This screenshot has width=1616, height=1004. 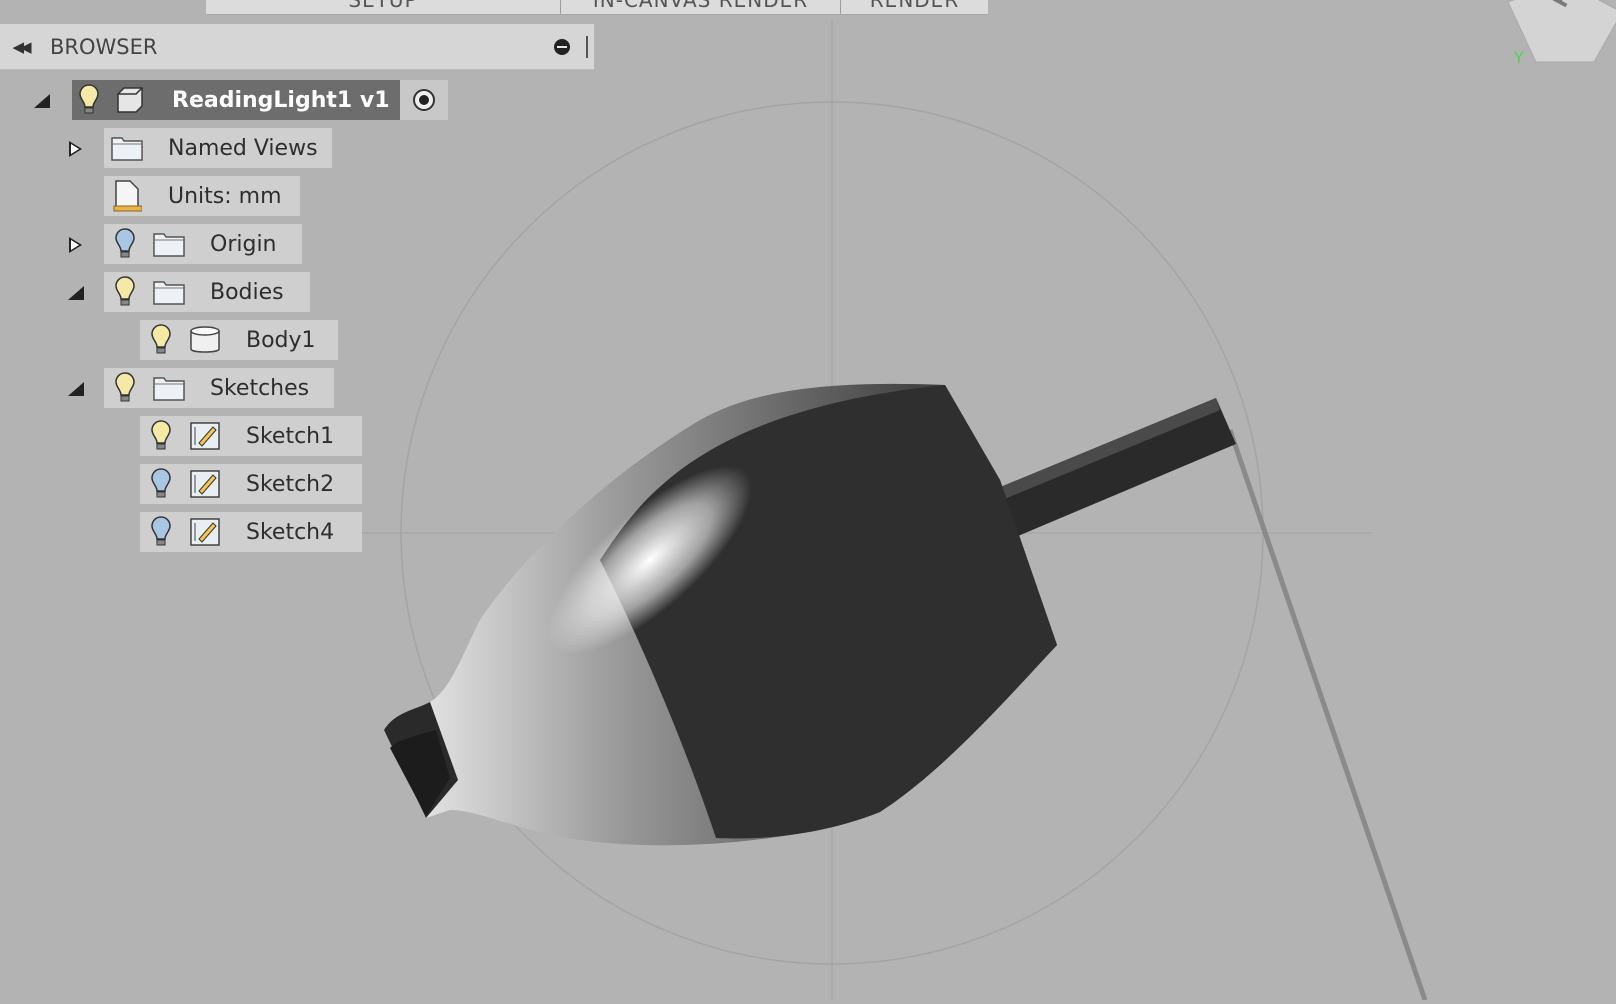 I want to click on sketch-line, so click(x=1327, y=715).